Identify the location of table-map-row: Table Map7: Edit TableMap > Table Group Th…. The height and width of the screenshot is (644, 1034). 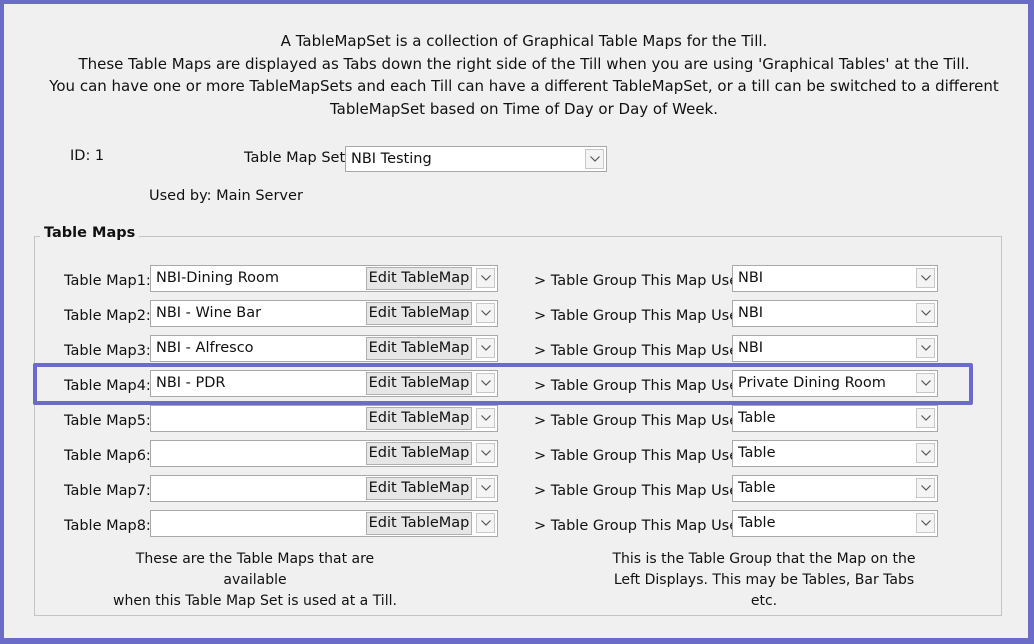
(516, 492).